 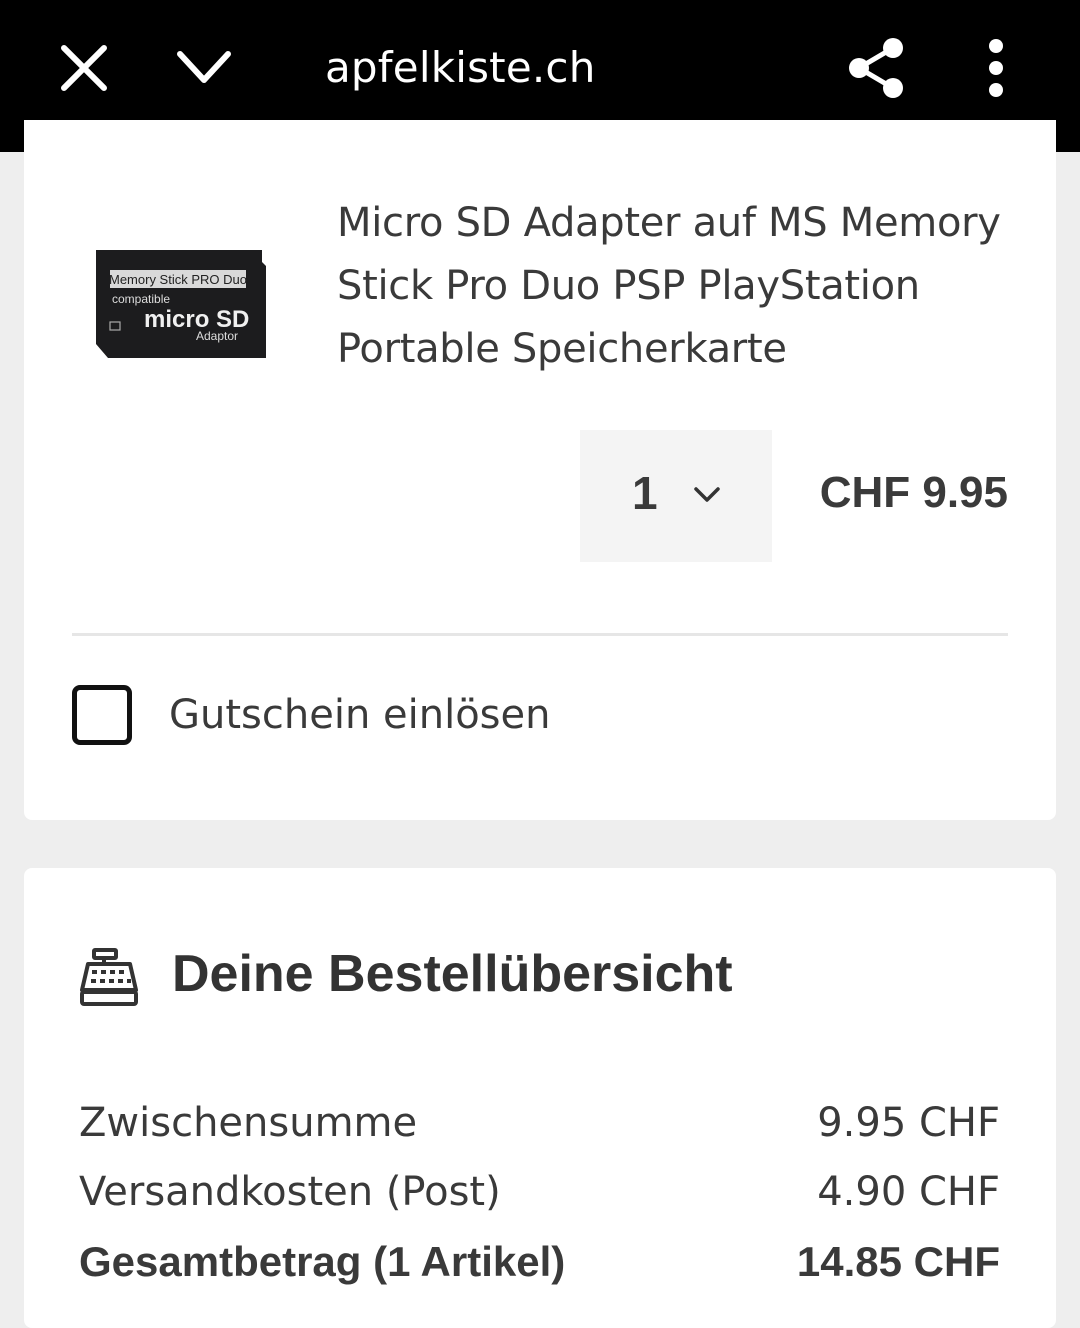 What do you see at coordinates (669, 223) in the screenshot?
I see `product-title-line: Micro SD Adapter auf MS Memory` at bounding box center [669, 223].